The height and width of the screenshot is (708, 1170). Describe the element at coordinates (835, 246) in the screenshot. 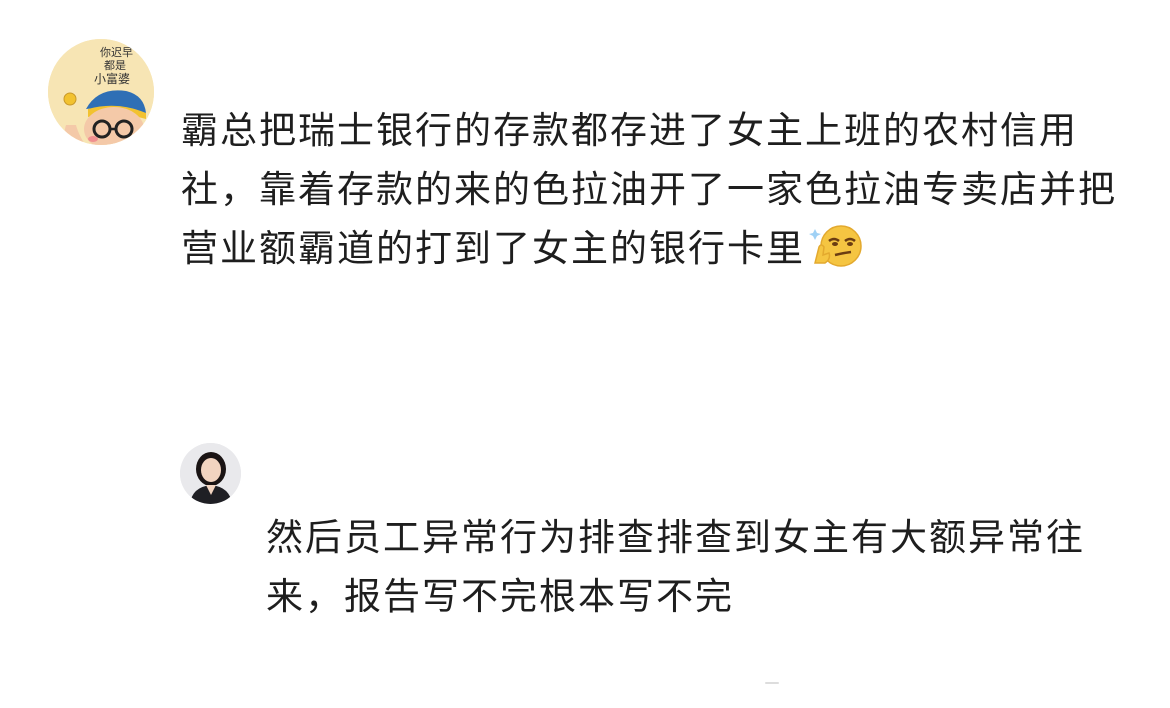

I see `smirk-emoji-icon` at that location.